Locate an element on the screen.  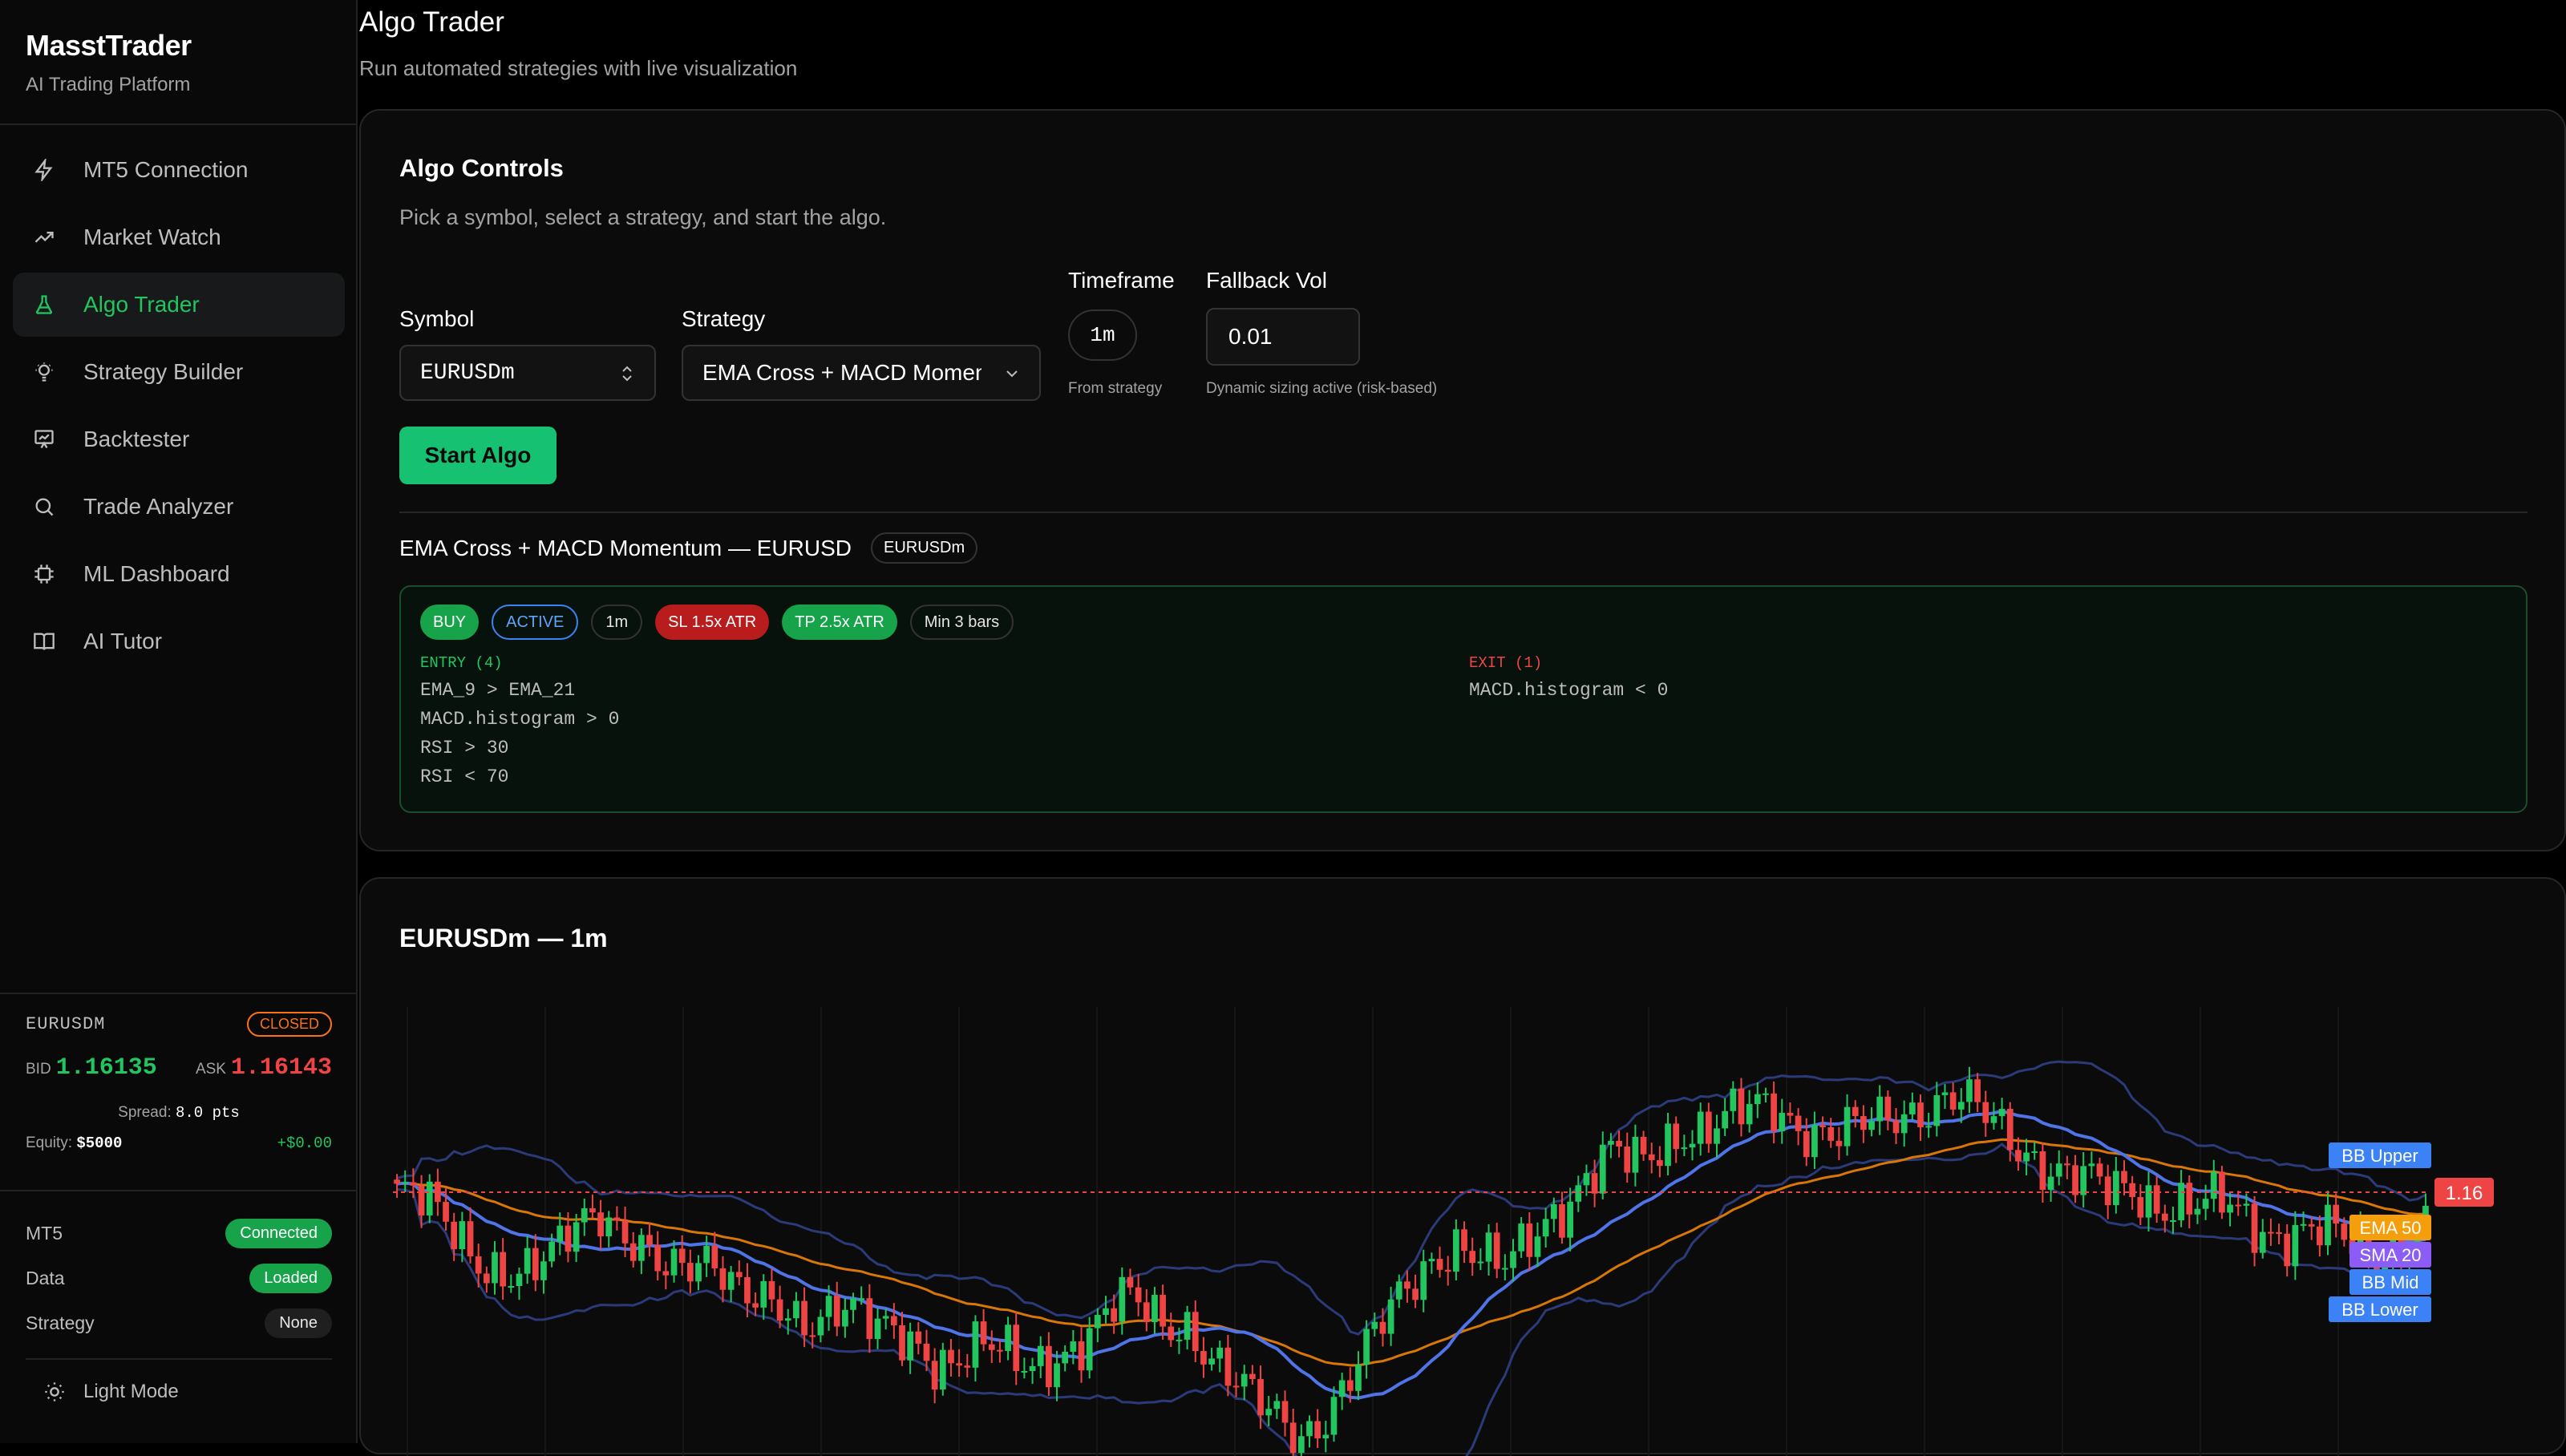
symbol-select: EURUSDm is located at coordinates (527, 373).